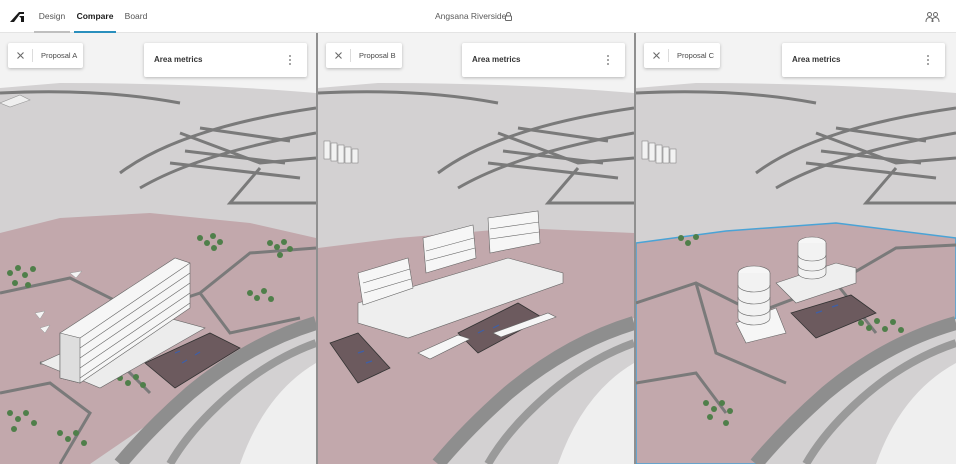 The width and height of the screenshot is (956, 464). I want to click on tab-design-label: Design, so click(52, 16).